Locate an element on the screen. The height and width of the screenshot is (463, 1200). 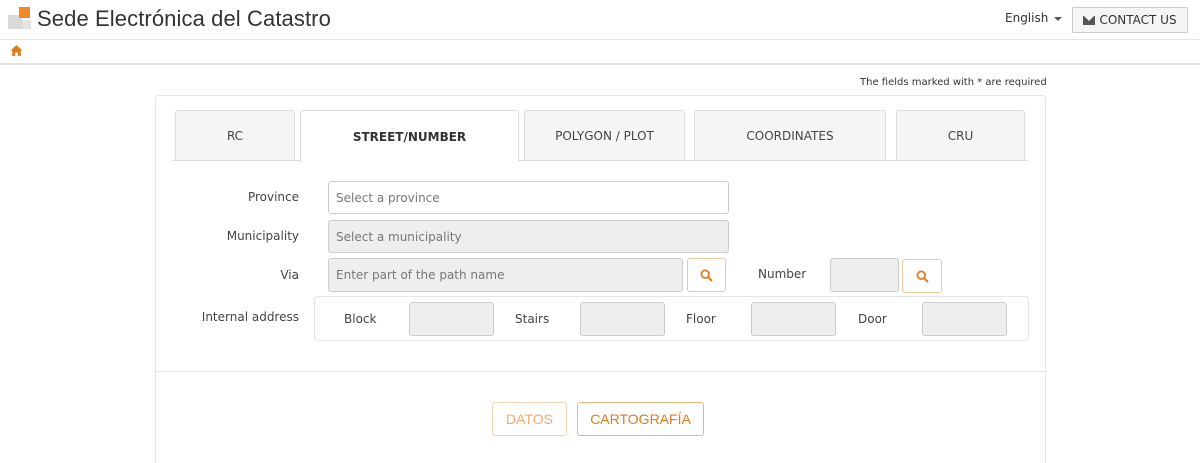
required-fields-note: The fields marked with * are required is located at coordinates (953, 82).